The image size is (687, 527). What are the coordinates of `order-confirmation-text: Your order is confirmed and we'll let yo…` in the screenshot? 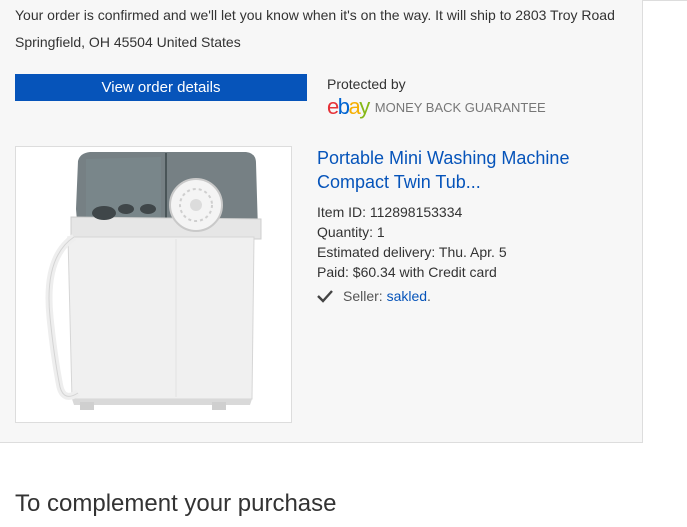 It's located at (315, 28).